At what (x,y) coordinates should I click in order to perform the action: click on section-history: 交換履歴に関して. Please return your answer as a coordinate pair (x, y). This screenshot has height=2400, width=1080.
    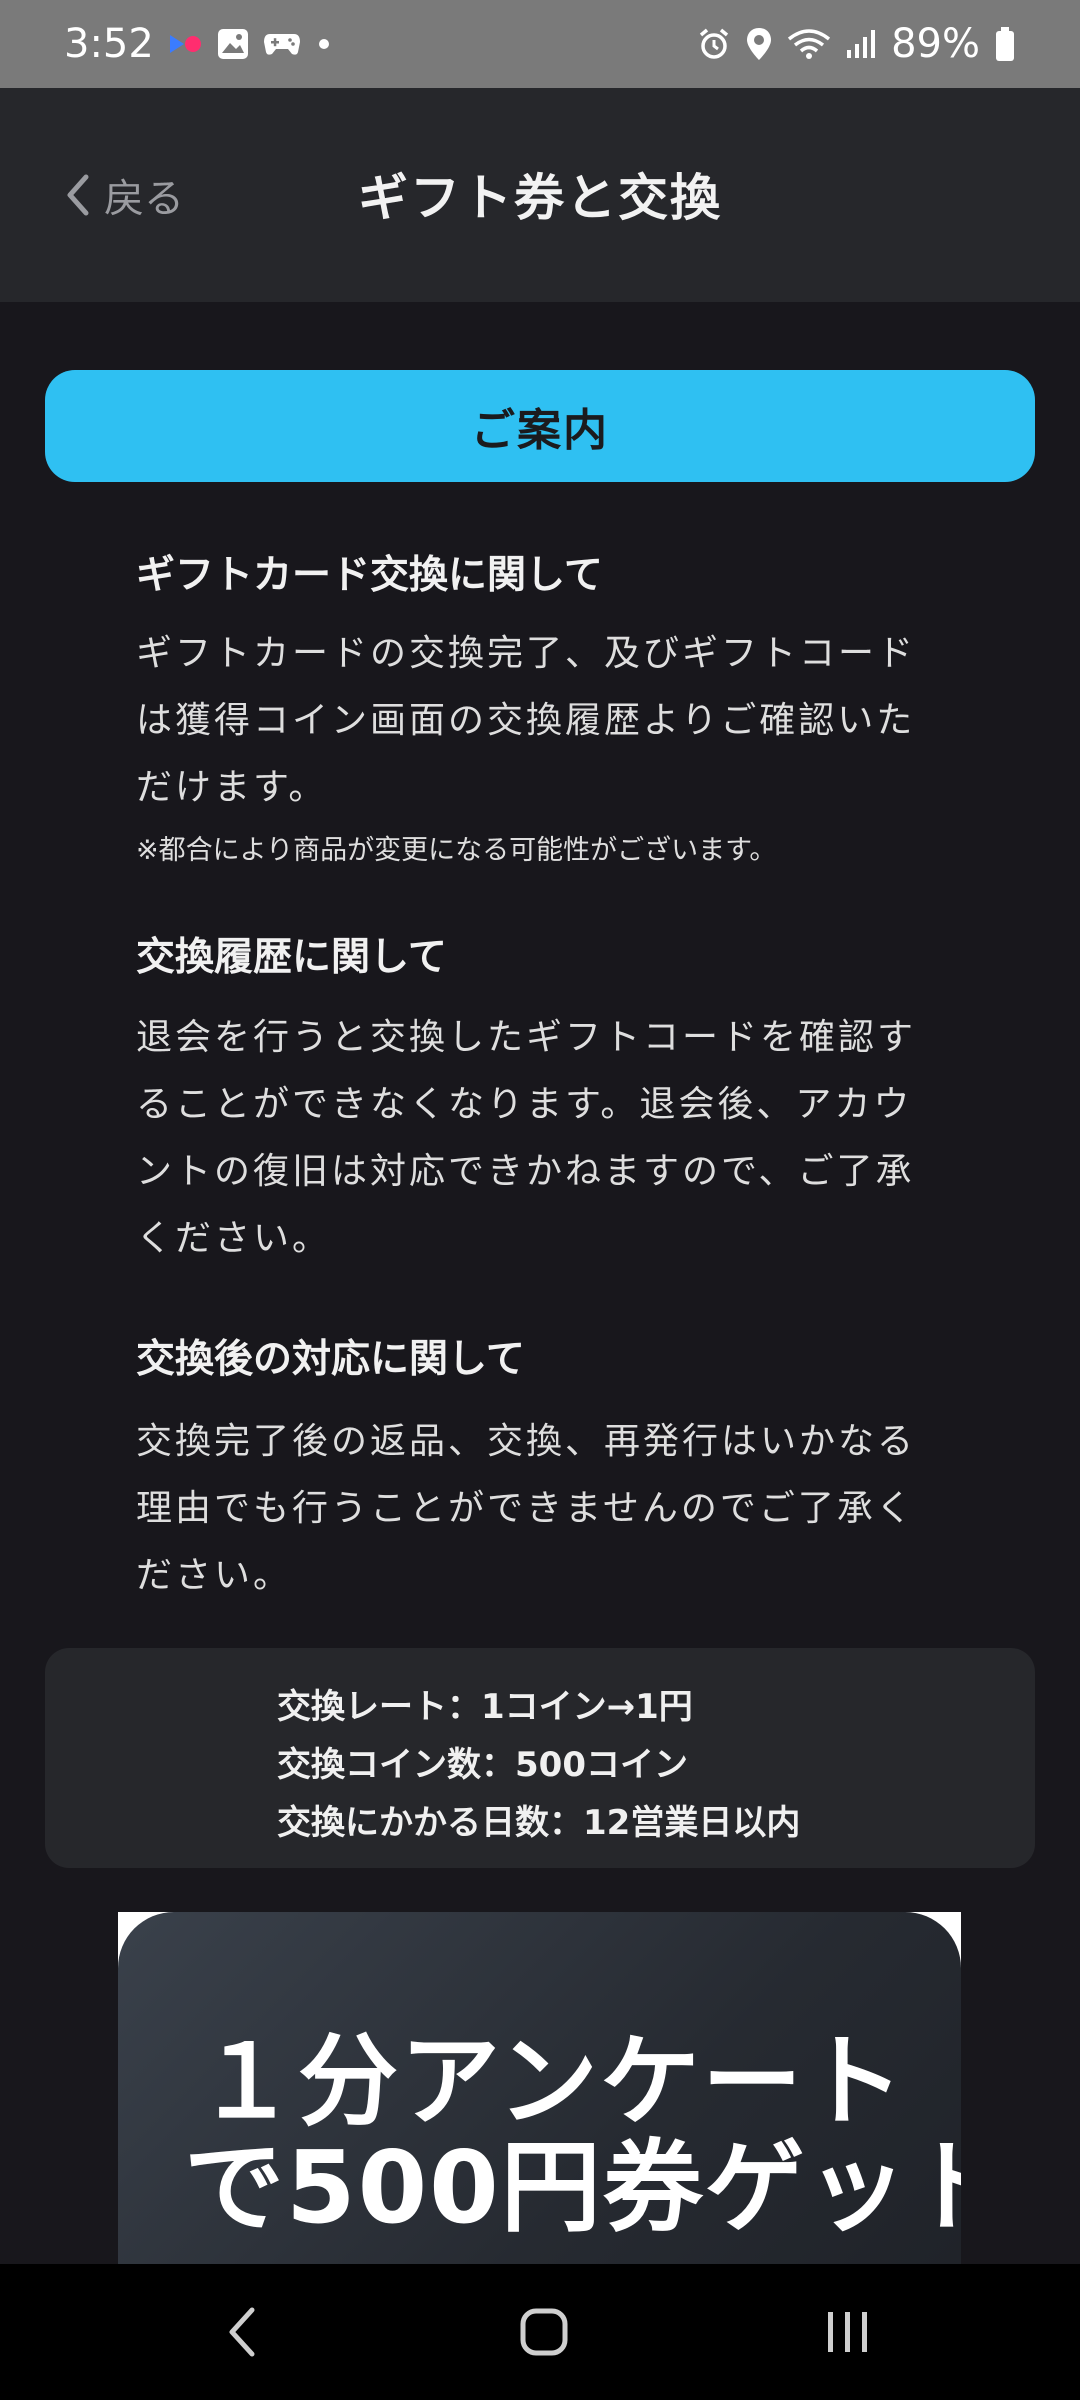
    Looking at the image, I should click on (291, 954).